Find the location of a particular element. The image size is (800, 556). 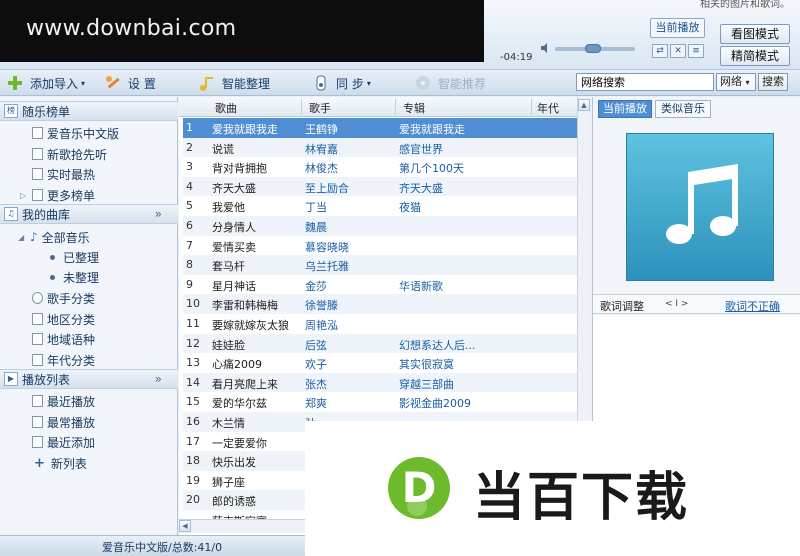

song-album: 其实很寂寞 is located at coordinates (459, 364).